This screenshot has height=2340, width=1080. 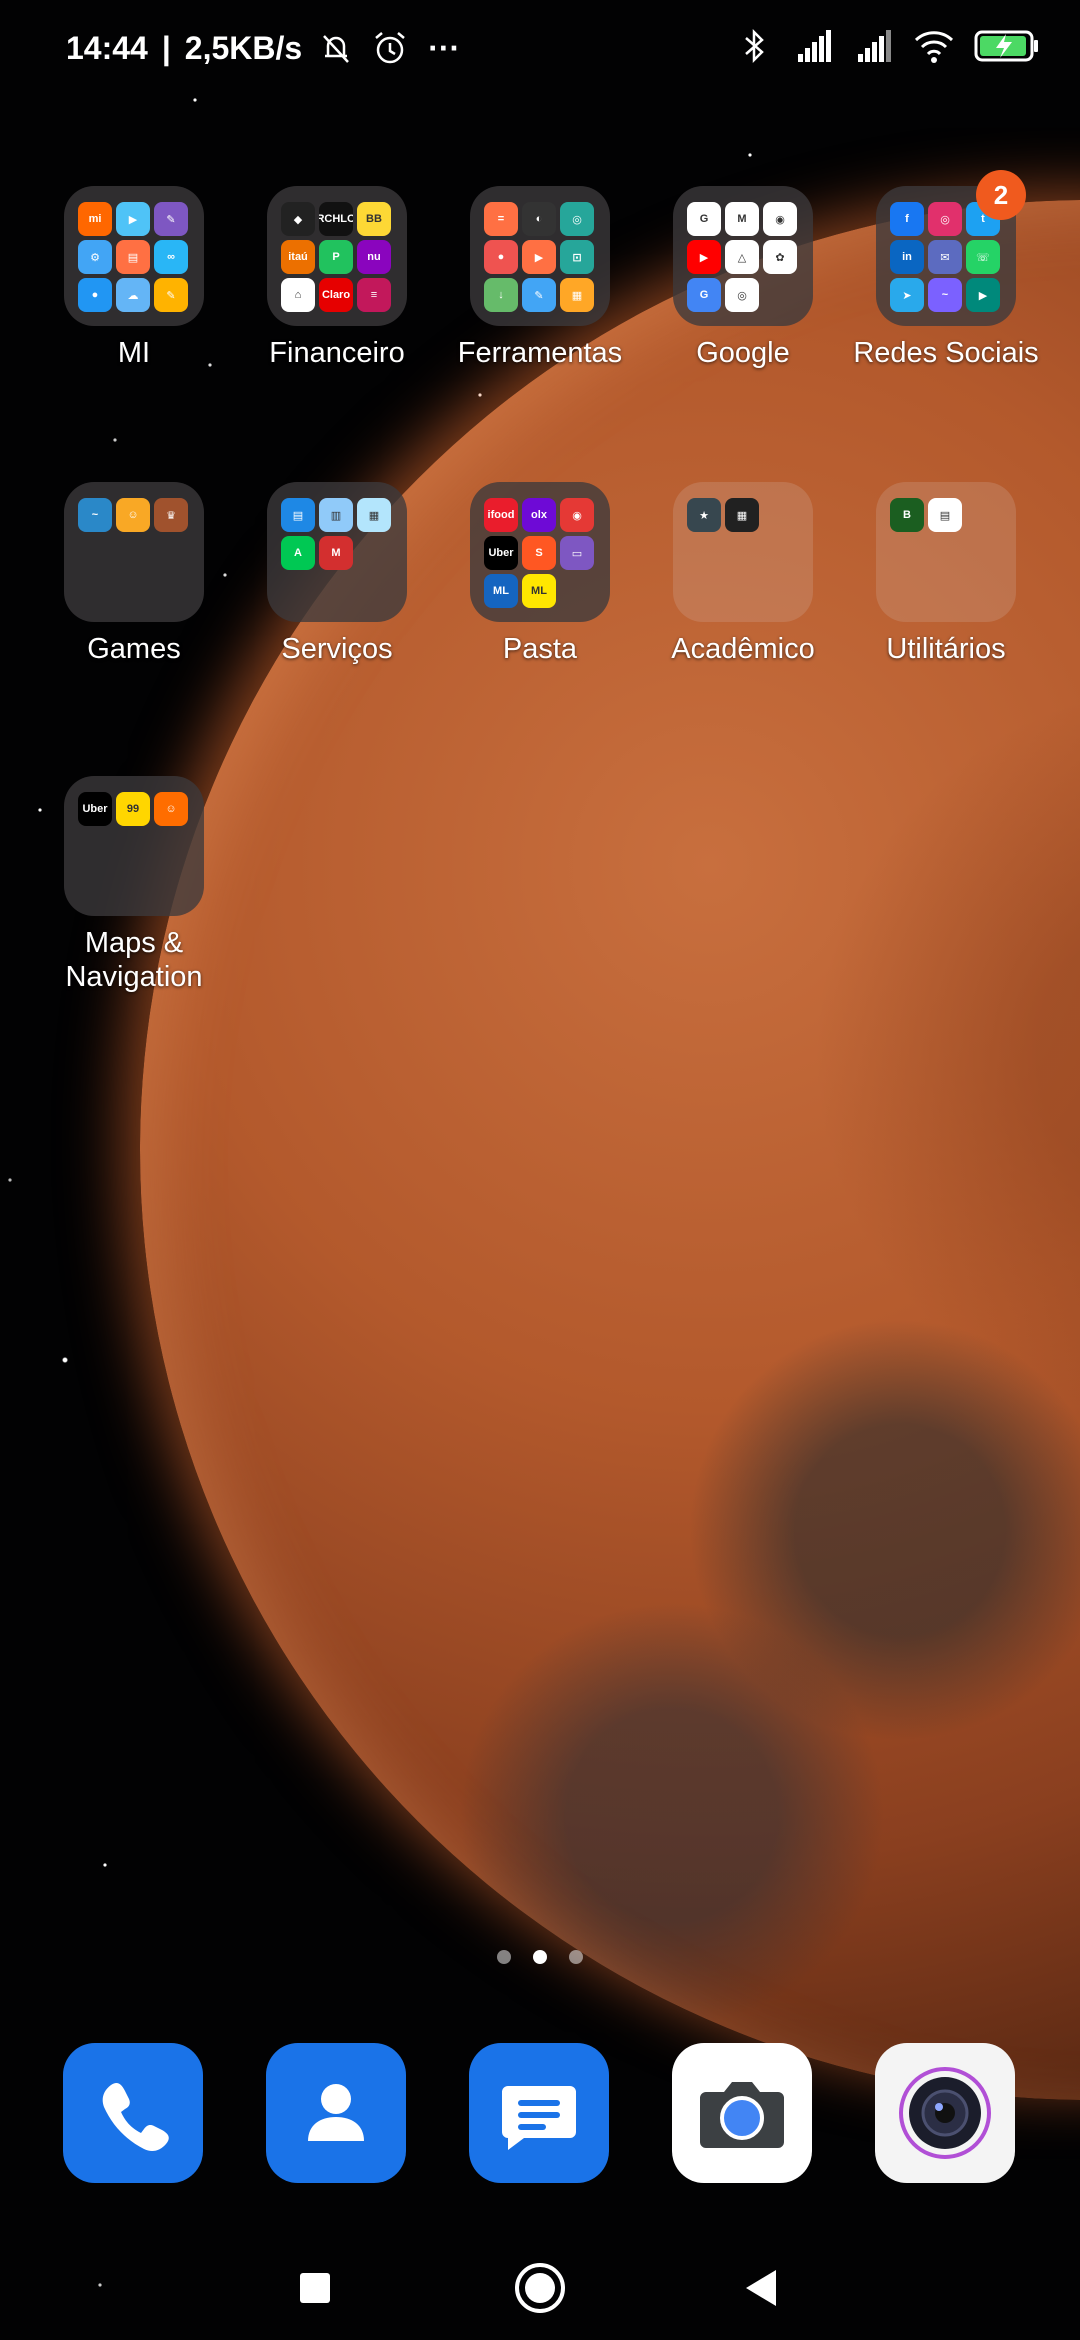 I want to click on more-dots: ···, so click(x=444, y=47).